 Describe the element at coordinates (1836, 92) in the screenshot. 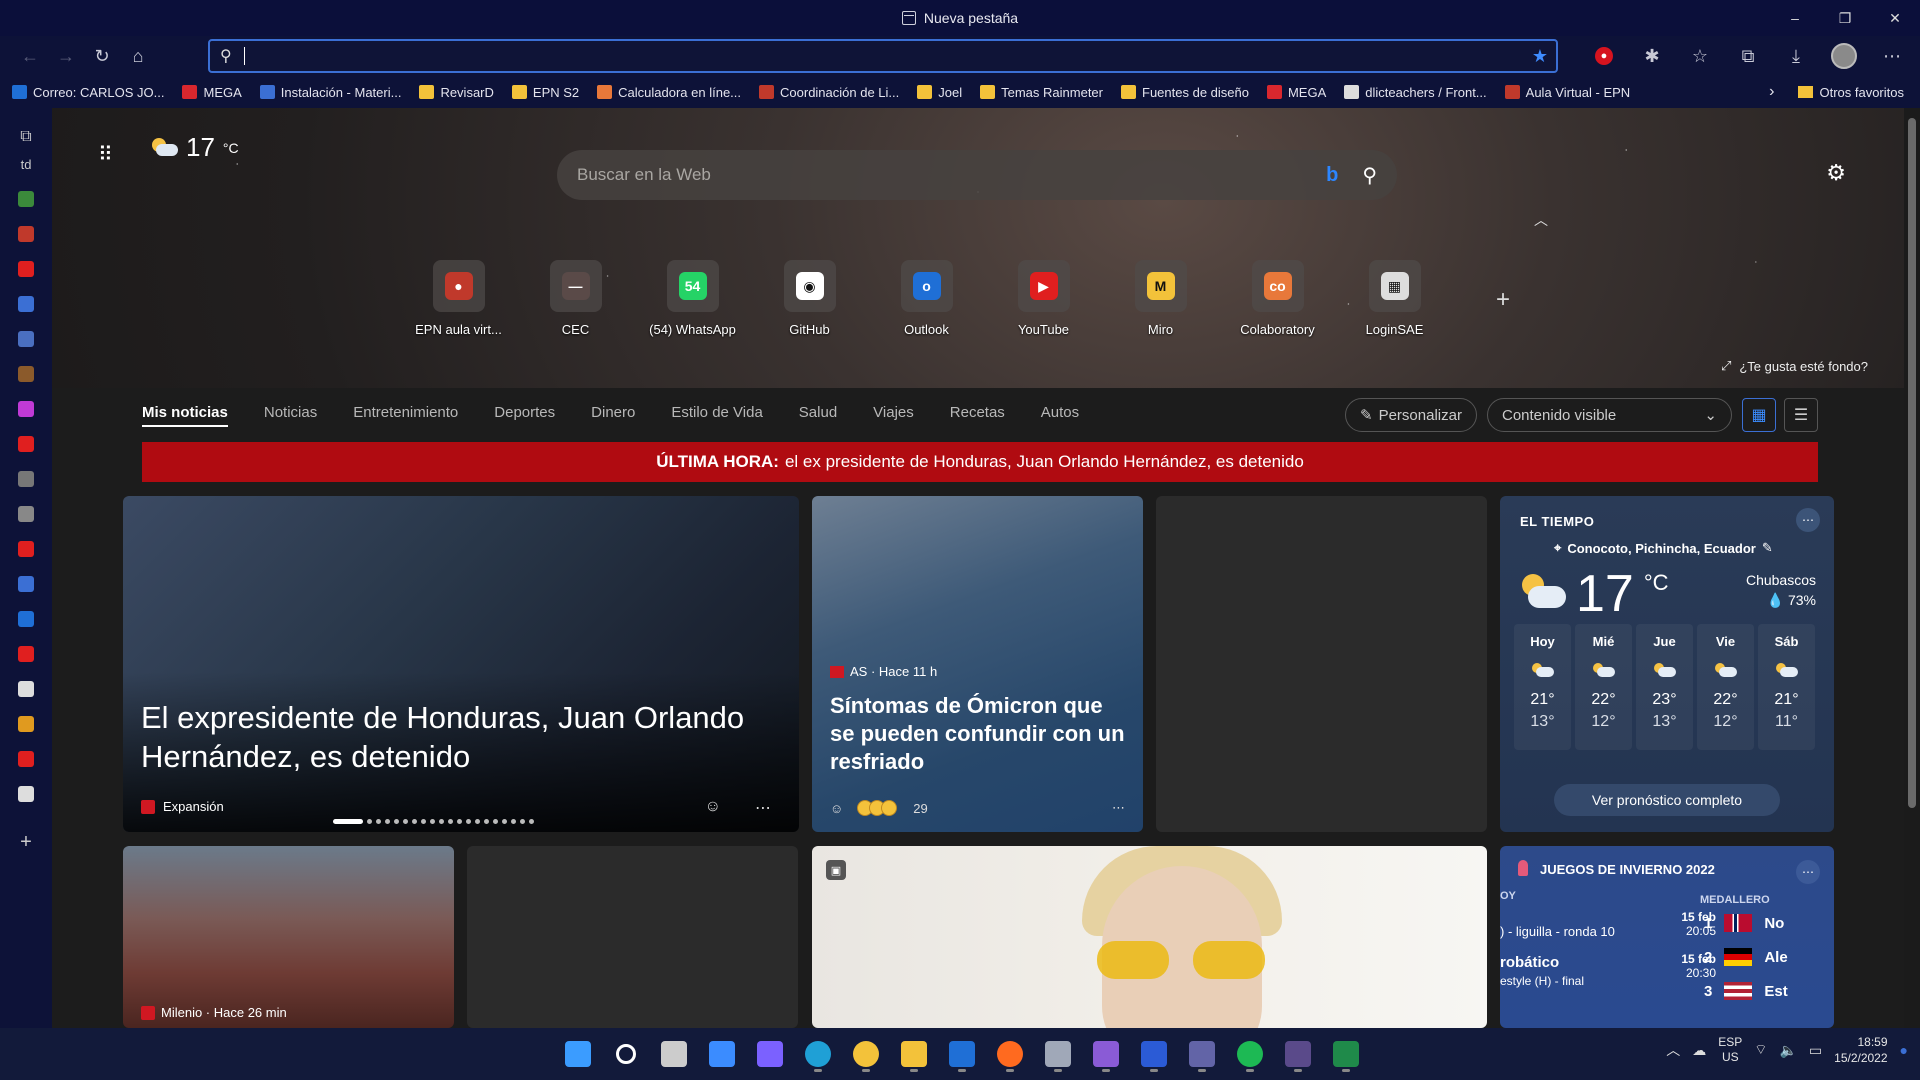

I see `other-favorites-folder: › Otros favoritos` at that location.